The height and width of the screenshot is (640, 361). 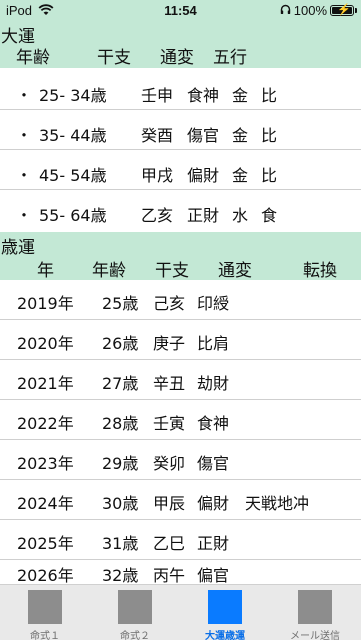 I want to click on row-kanshi: 癸卯, so click(x=169, y=463).